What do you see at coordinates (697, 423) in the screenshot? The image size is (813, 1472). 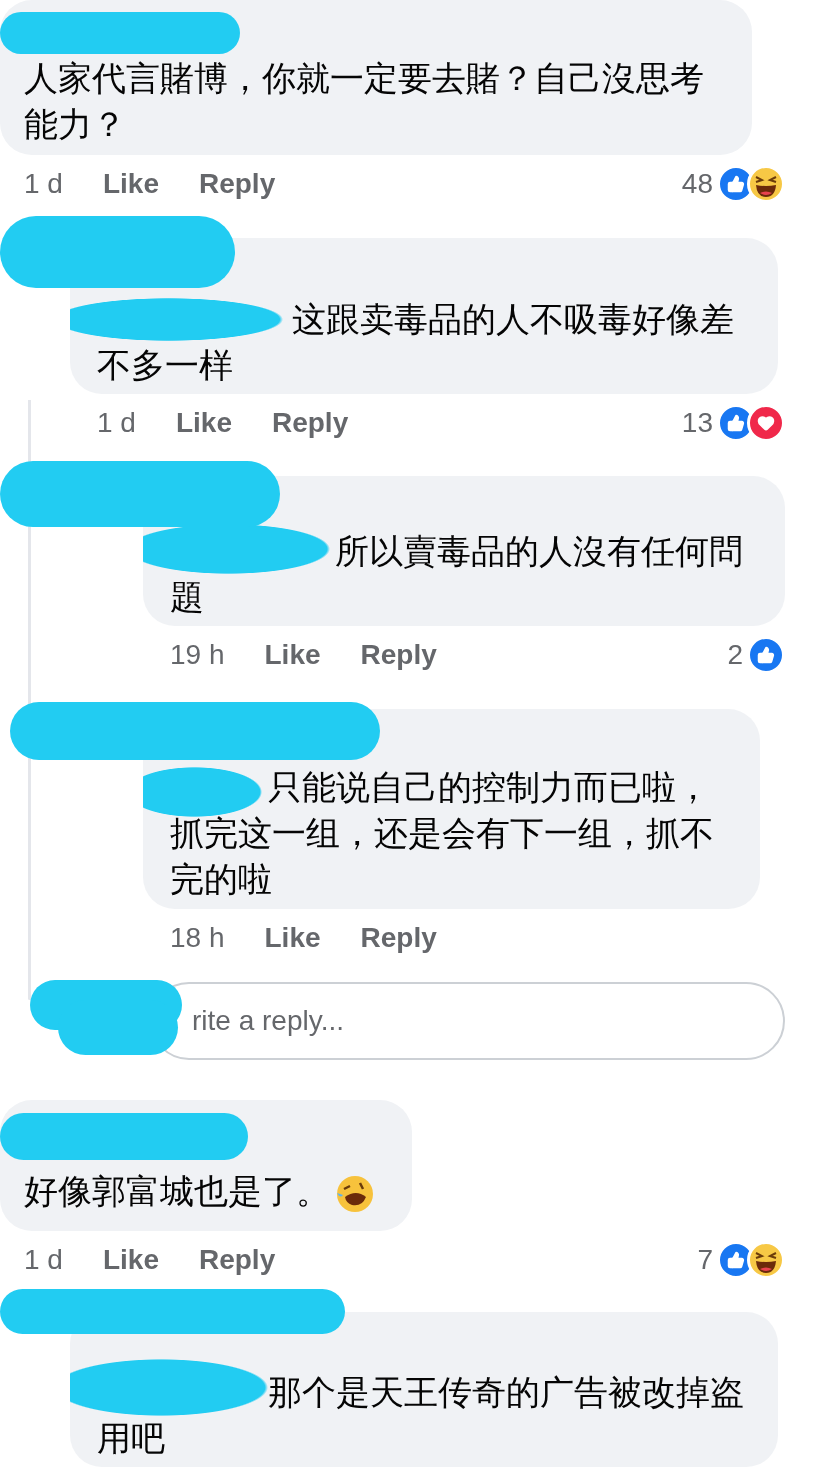 I see `reaction-count: 13` at bounding box center [697, 423].